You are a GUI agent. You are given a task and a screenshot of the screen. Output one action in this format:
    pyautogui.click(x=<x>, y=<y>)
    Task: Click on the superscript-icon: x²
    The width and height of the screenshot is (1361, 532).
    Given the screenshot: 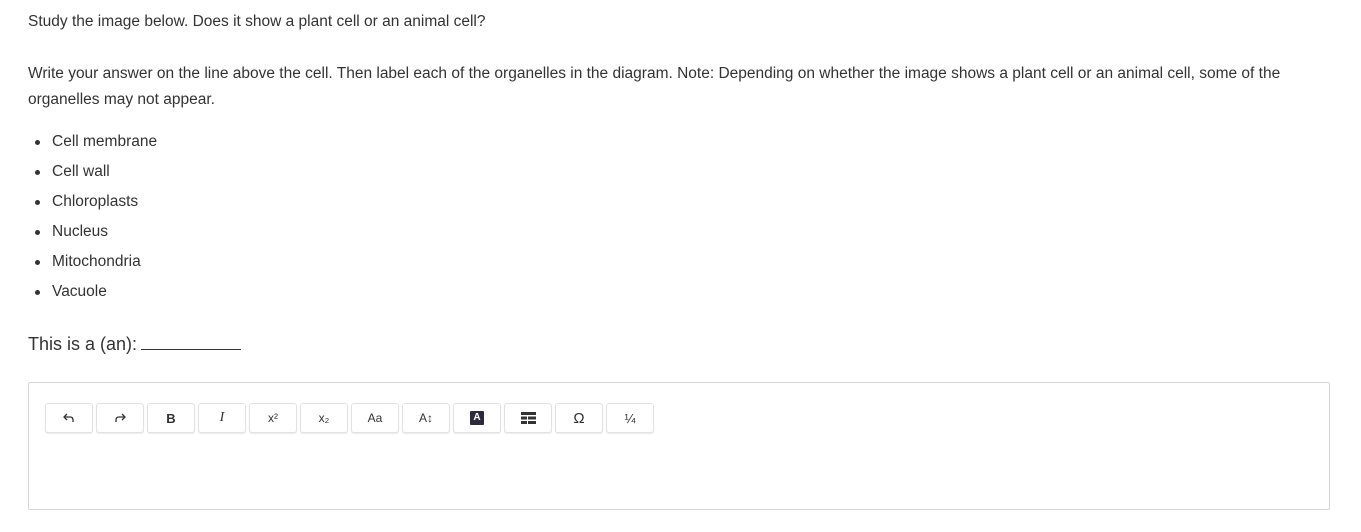 What is the action you would take?
    pyautogui.click(x=273, y=418)
    